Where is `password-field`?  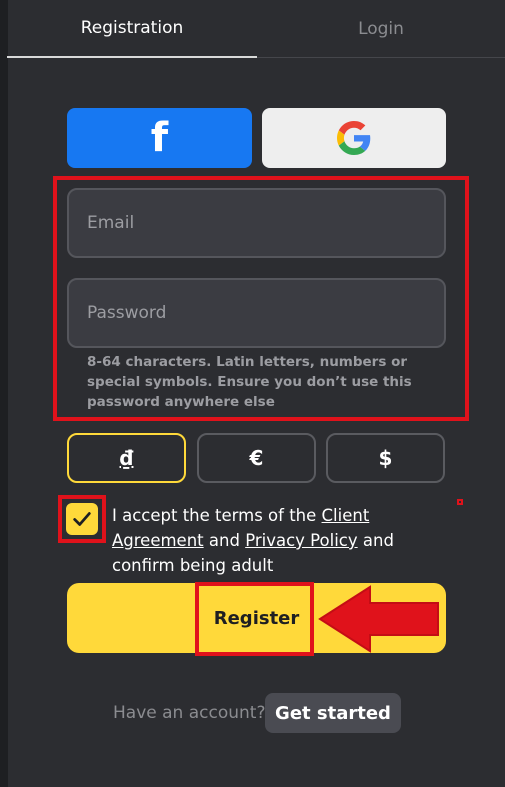
password-field is located at coordinates (256, 313).